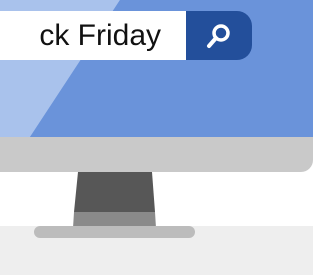 This screenshot has height=275, width=320. I want to click on search-input: ck Friday, so click(94, 35).